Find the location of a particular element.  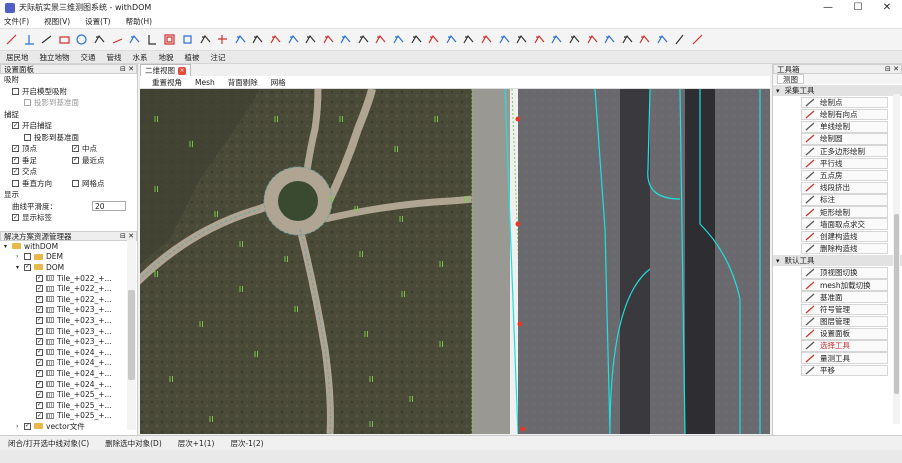

tool-item: 线段挤出 is located at coordinates (844, 187).